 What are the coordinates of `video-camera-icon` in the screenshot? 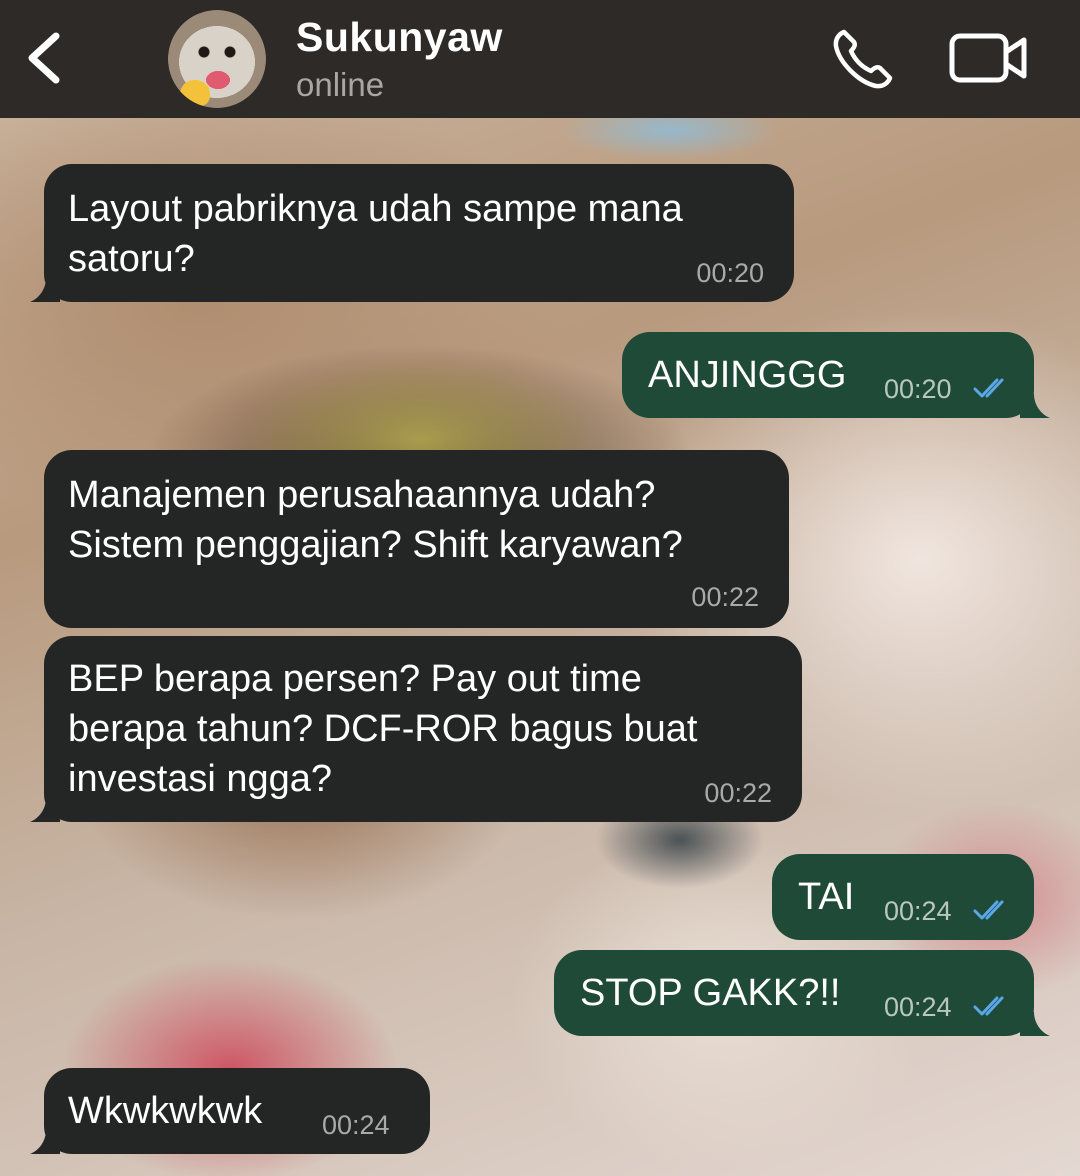 It's located at (988, 58).